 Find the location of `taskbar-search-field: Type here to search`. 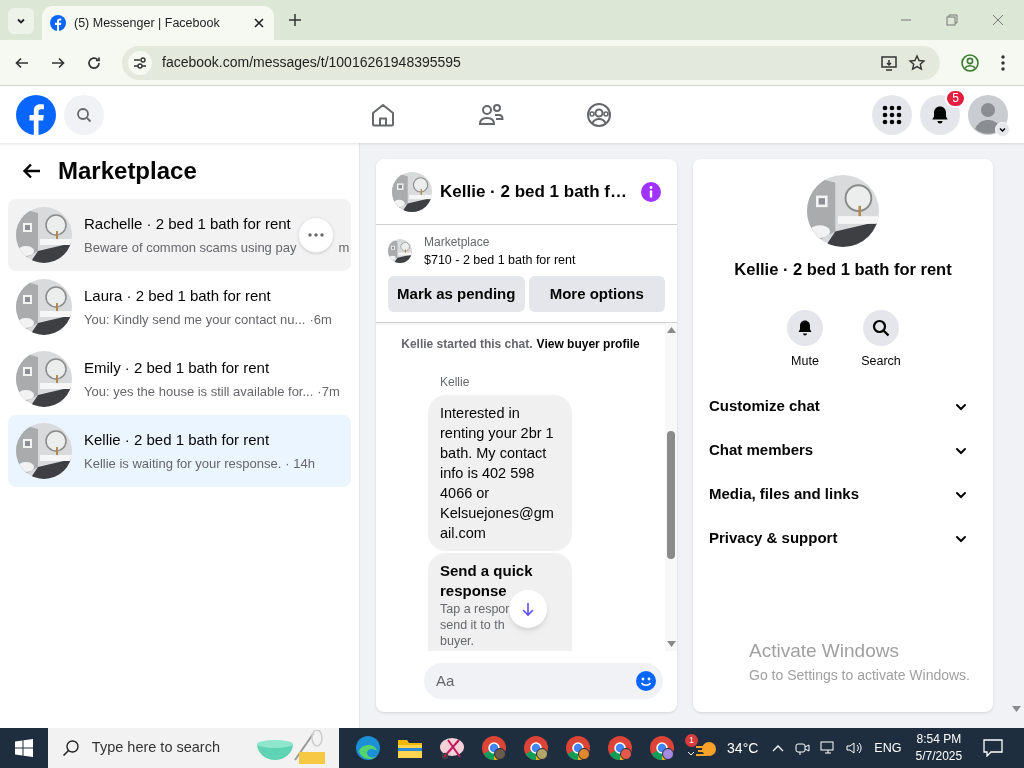

taskbar-search-field: Type here to search is located at coordinates (193, 748).